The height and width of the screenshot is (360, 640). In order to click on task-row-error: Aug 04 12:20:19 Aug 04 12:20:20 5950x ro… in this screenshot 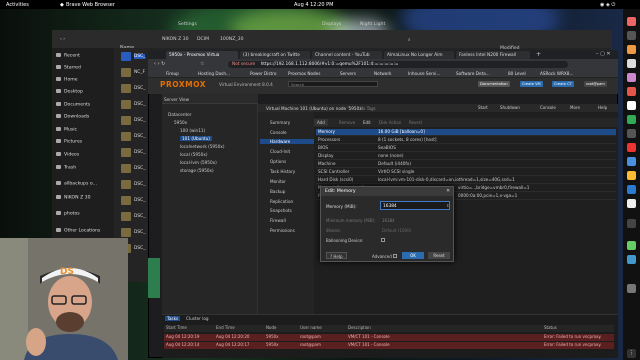, I will do `click(389, 337)`.